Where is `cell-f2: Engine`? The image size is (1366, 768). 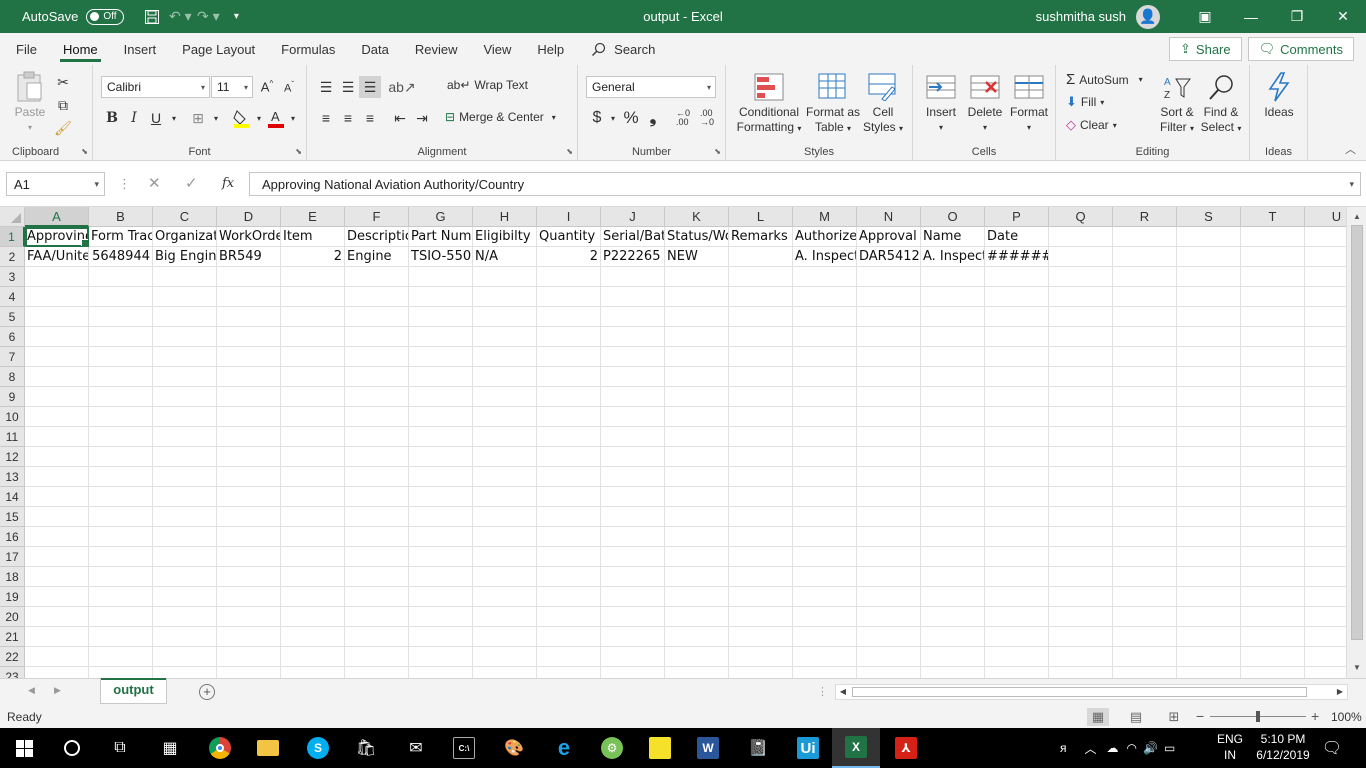
cell-f2: Engine is located at coordinates (377, 257).